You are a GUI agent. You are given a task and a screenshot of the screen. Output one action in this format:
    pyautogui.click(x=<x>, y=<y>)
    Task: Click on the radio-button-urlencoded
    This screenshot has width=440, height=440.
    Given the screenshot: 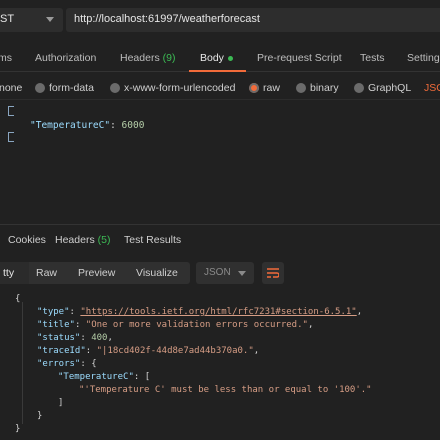 What is the action you would take?
    pyautogui.click(x=115, y=88)
    